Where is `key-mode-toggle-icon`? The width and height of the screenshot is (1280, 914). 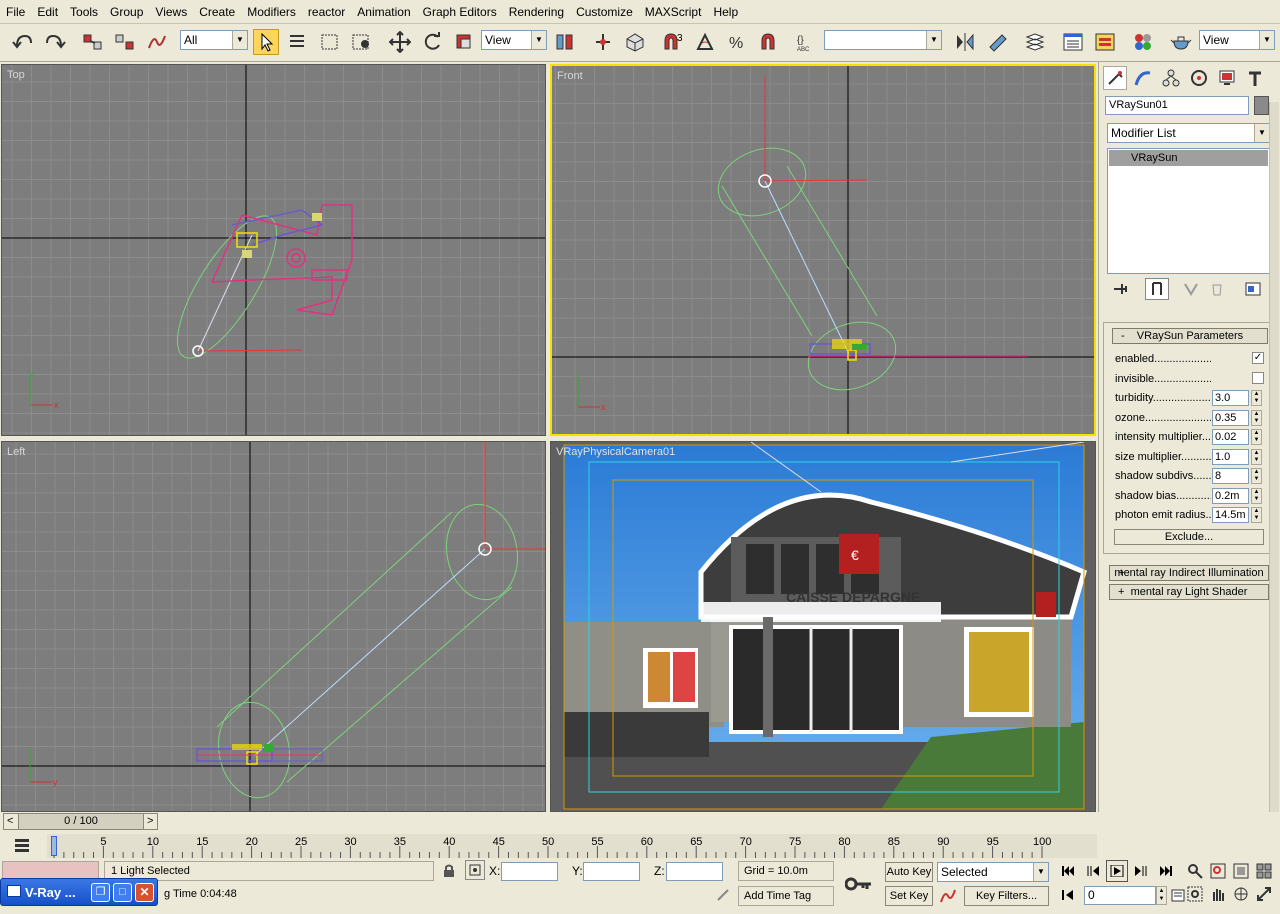
key-mode-toggle-icon is located at coordinates (1068, 895).